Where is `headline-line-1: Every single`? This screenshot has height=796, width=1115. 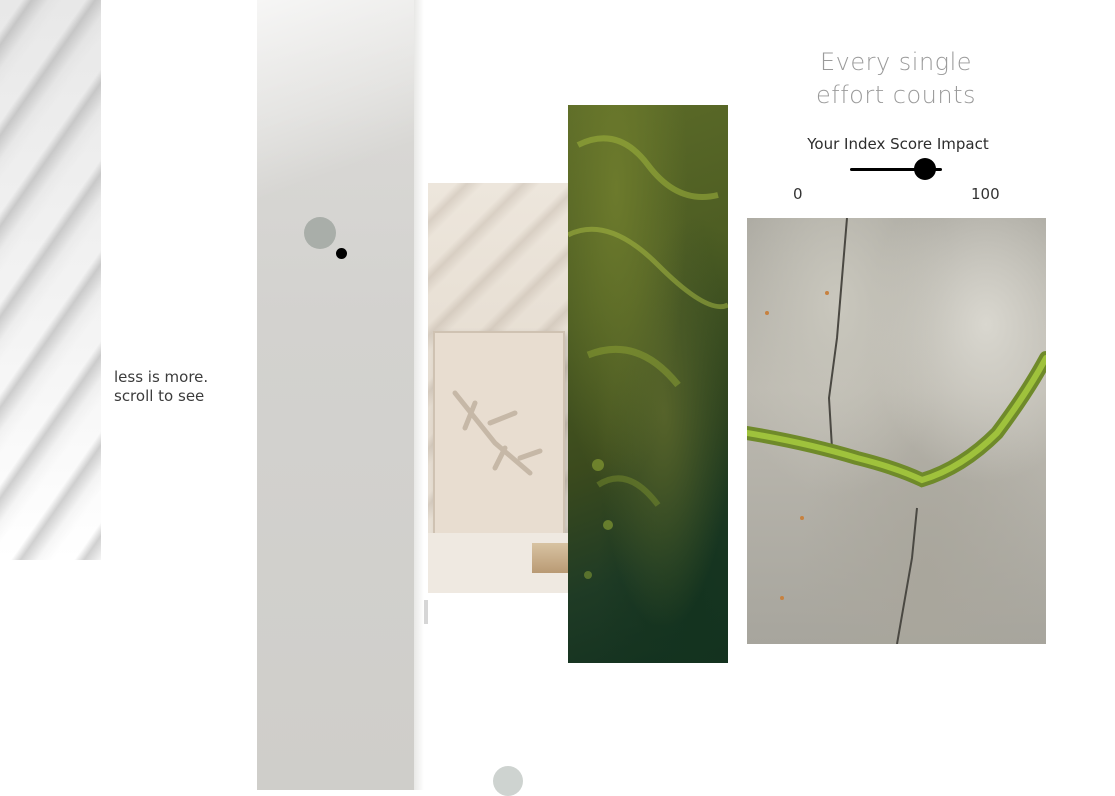
headline-line-1: Every single is located at coordinates (896, 62).